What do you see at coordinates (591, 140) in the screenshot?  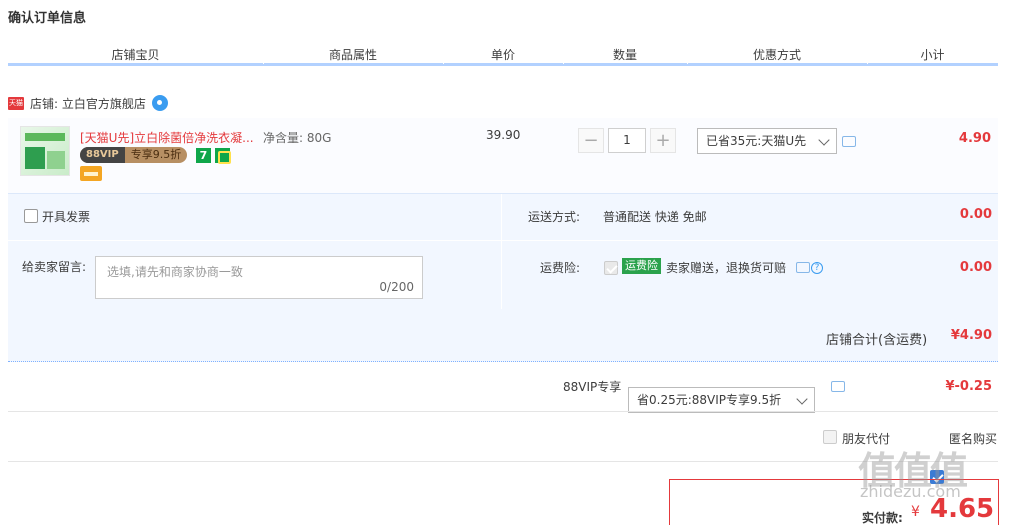 I see `quantity-minus-button: −` at bounding box center [591, 140].